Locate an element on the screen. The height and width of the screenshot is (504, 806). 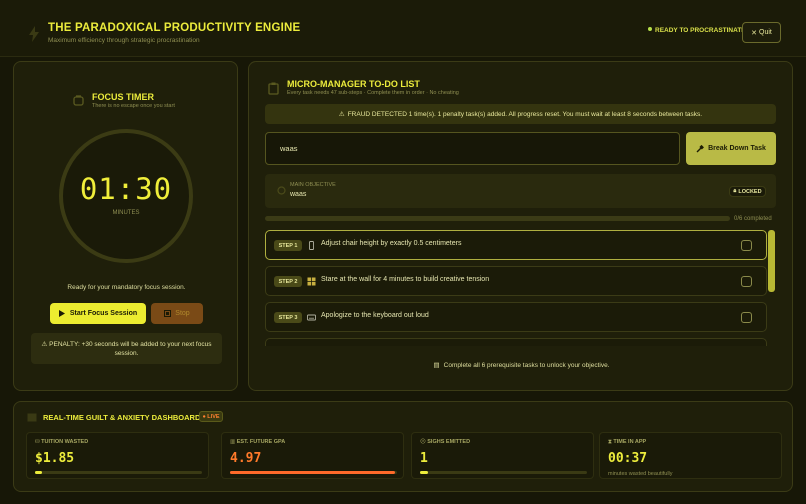
target-icon is located at coordinates (281, 190).